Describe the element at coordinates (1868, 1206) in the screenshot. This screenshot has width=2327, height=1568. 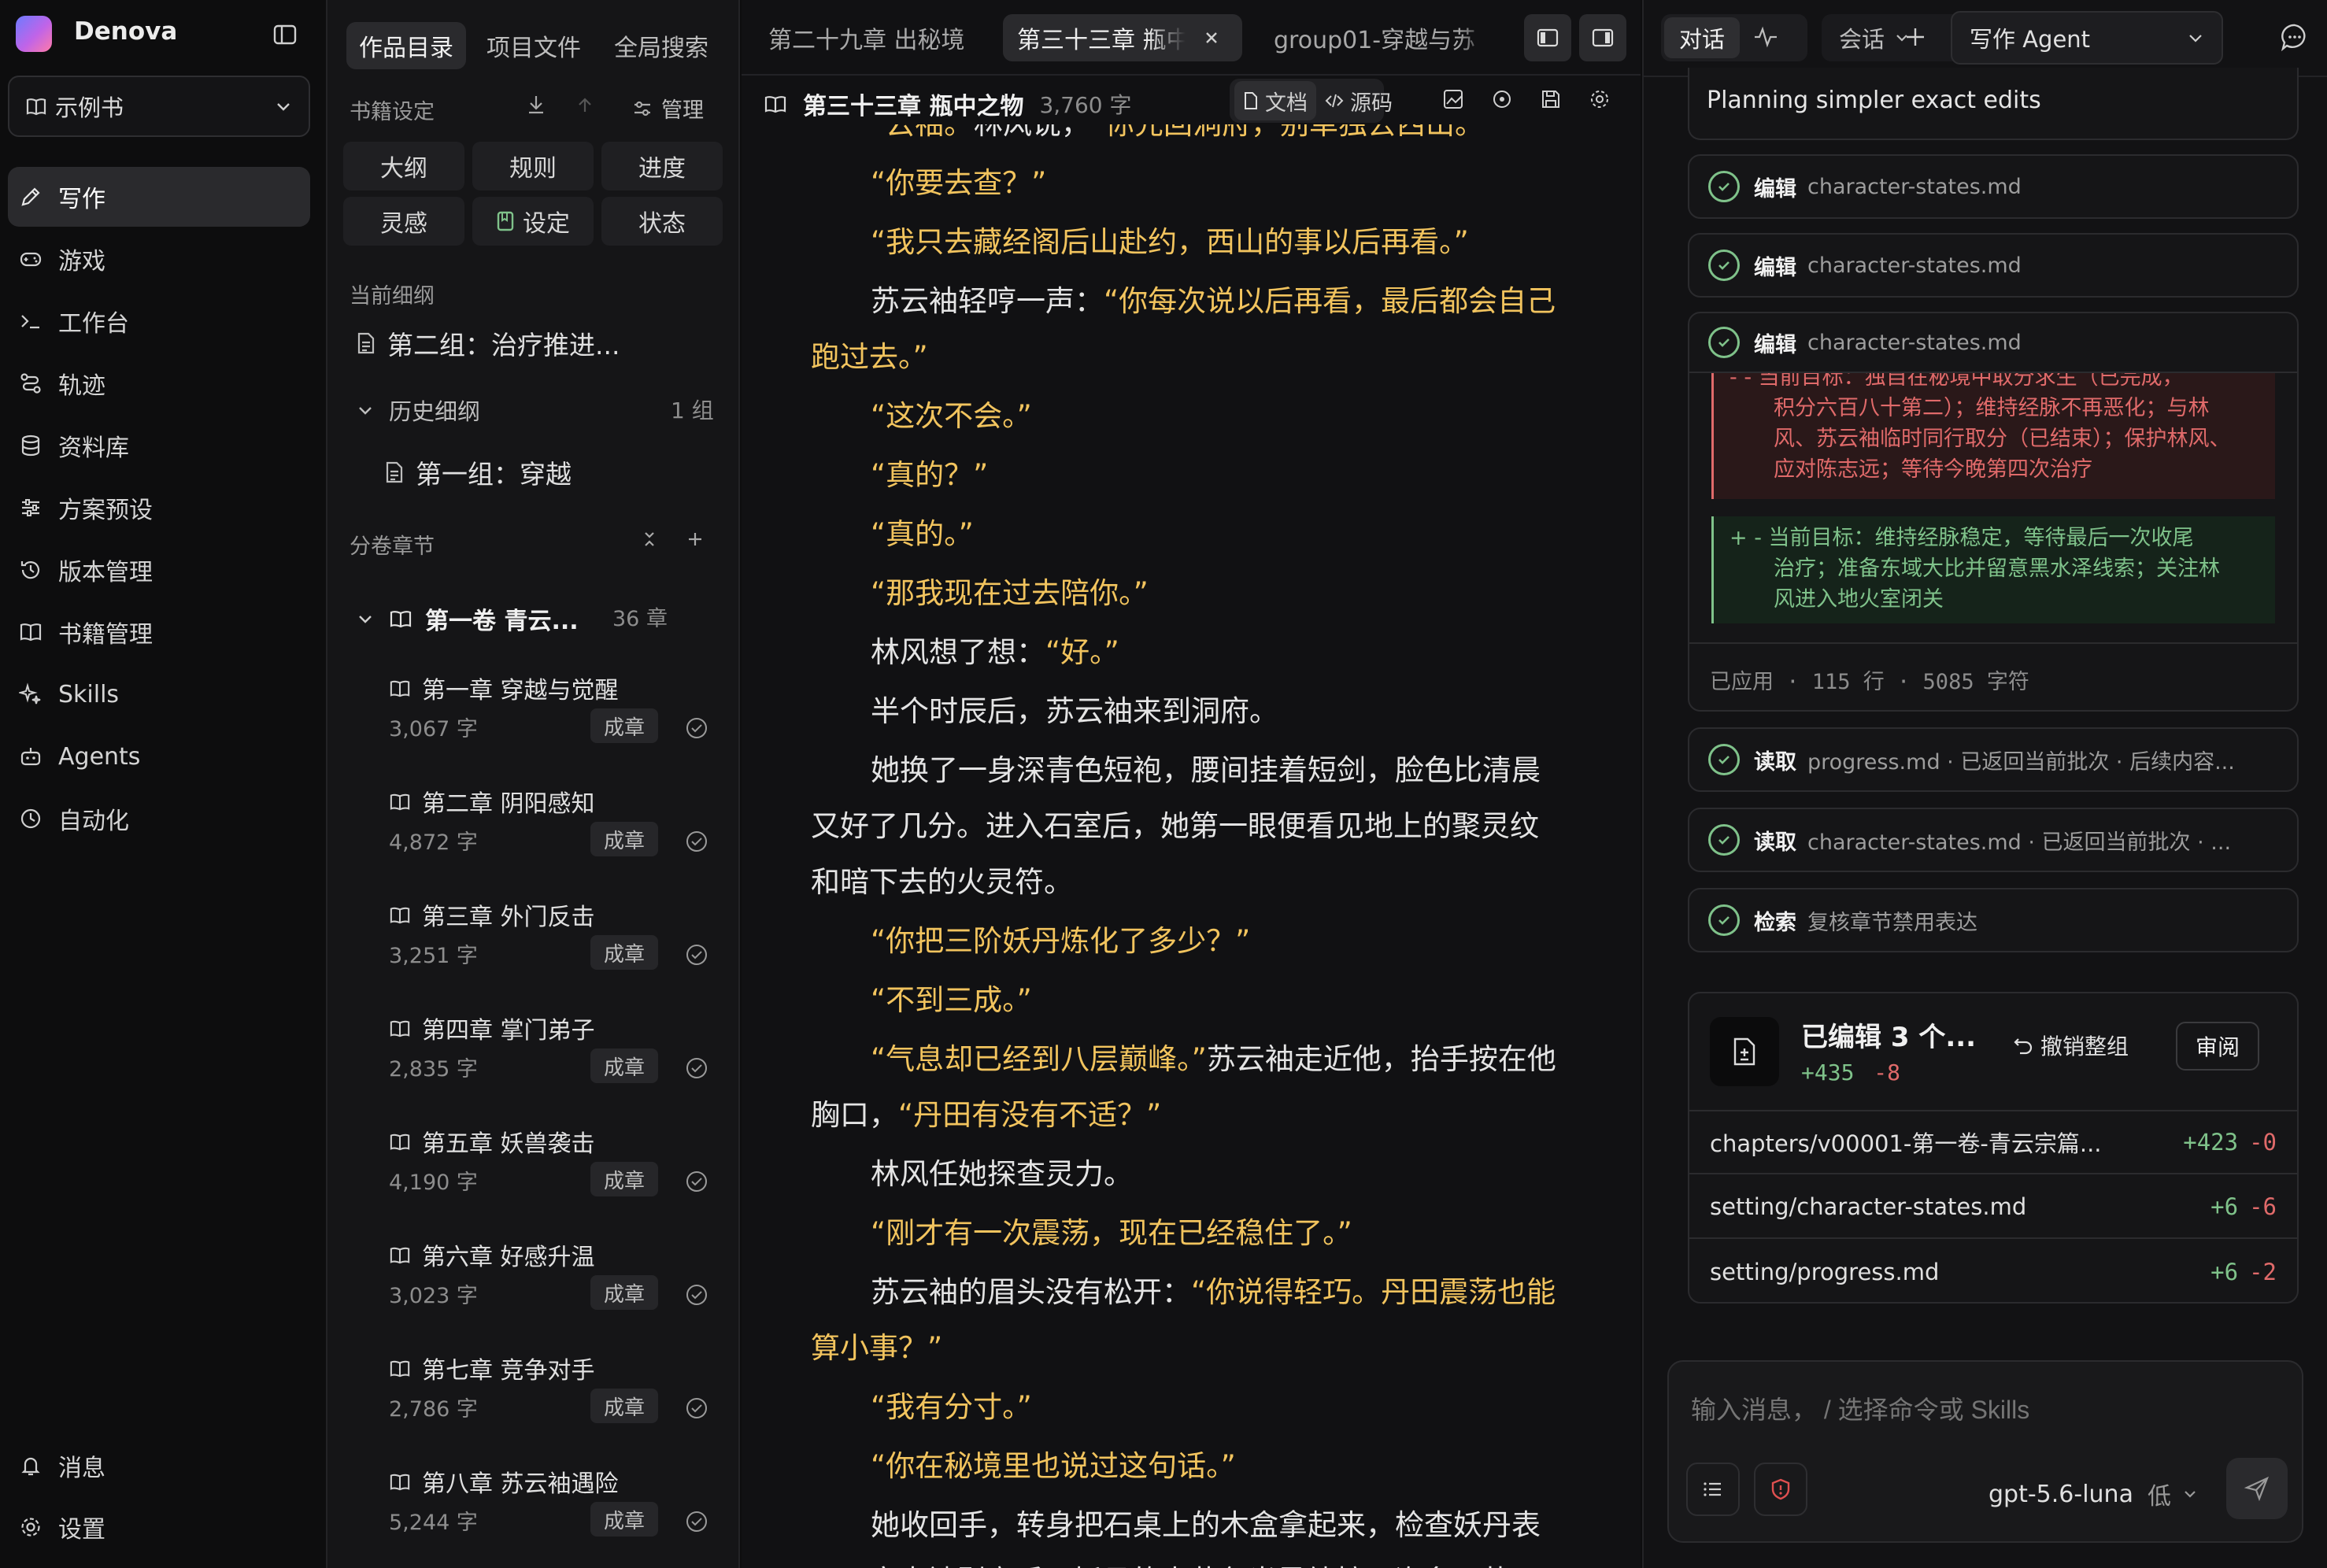
I see `changed-file-name: setting/character-states.md` at that location.